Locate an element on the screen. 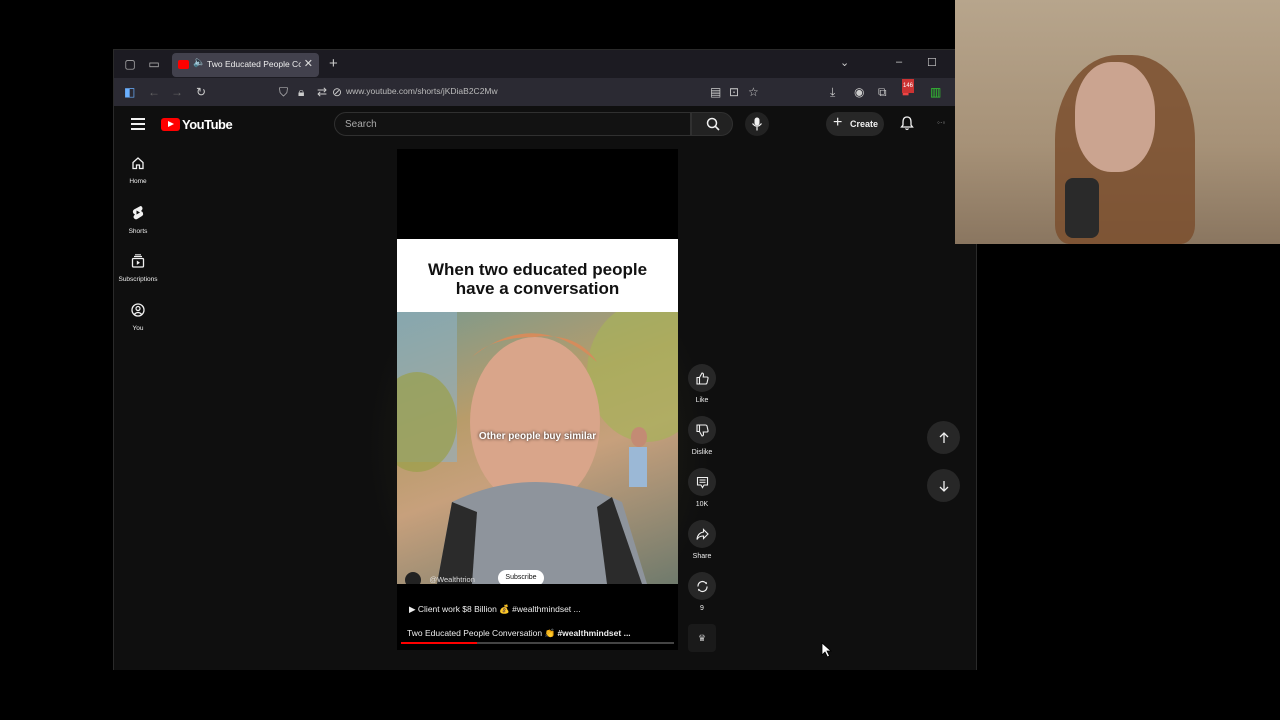  folder-icon: ▭ is located at coordinates (154, 64).